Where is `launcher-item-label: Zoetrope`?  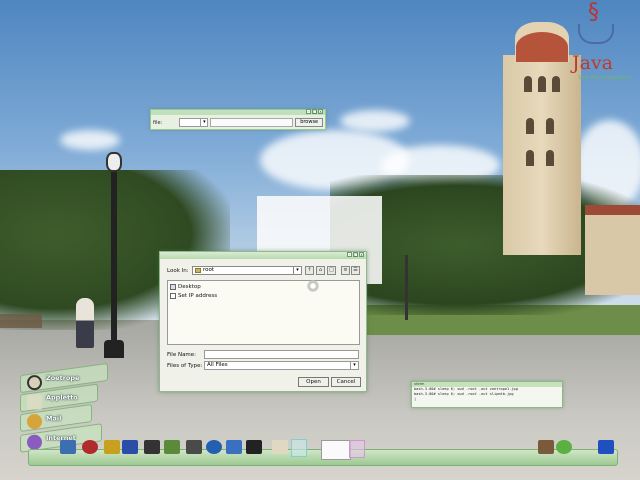
launcher-item-label: Zoetrope is located at coordinates (63, 378).